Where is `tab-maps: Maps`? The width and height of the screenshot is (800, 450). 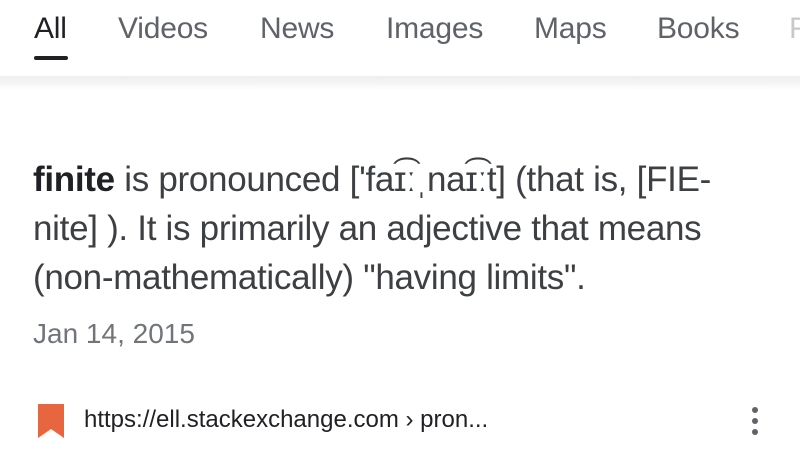 tab-maps: Maps is located at coordinates (570, 29).